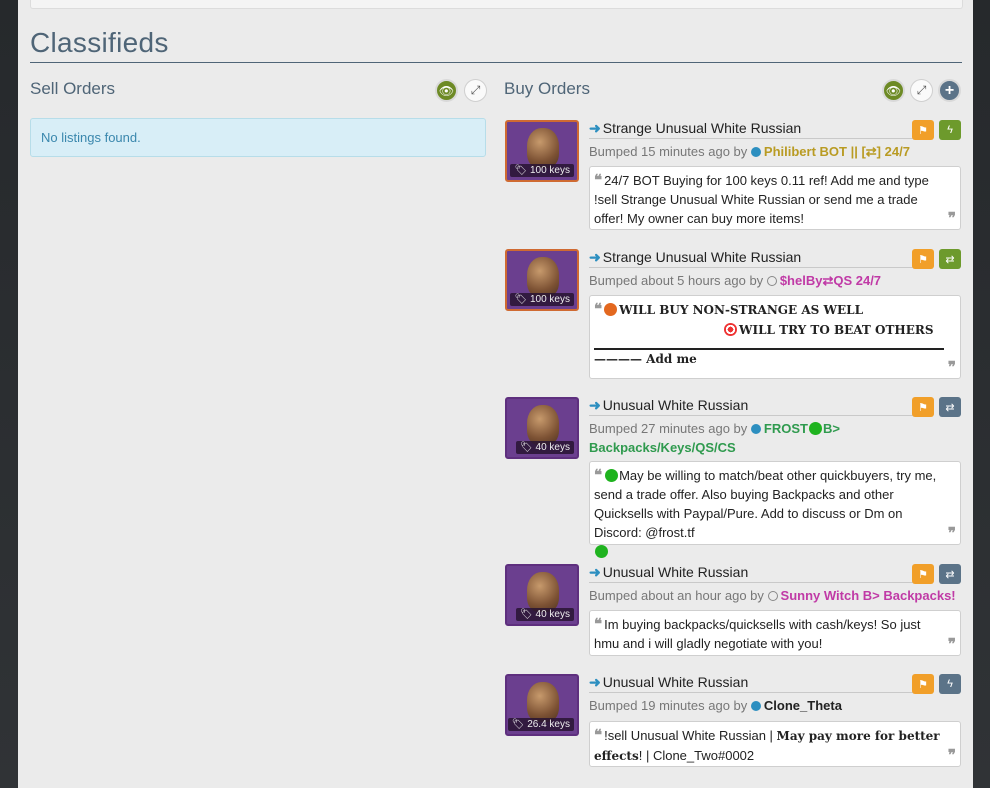 This screenshot has height=788, width=990. I want to click on plus-icon: +, so click(949, 90).